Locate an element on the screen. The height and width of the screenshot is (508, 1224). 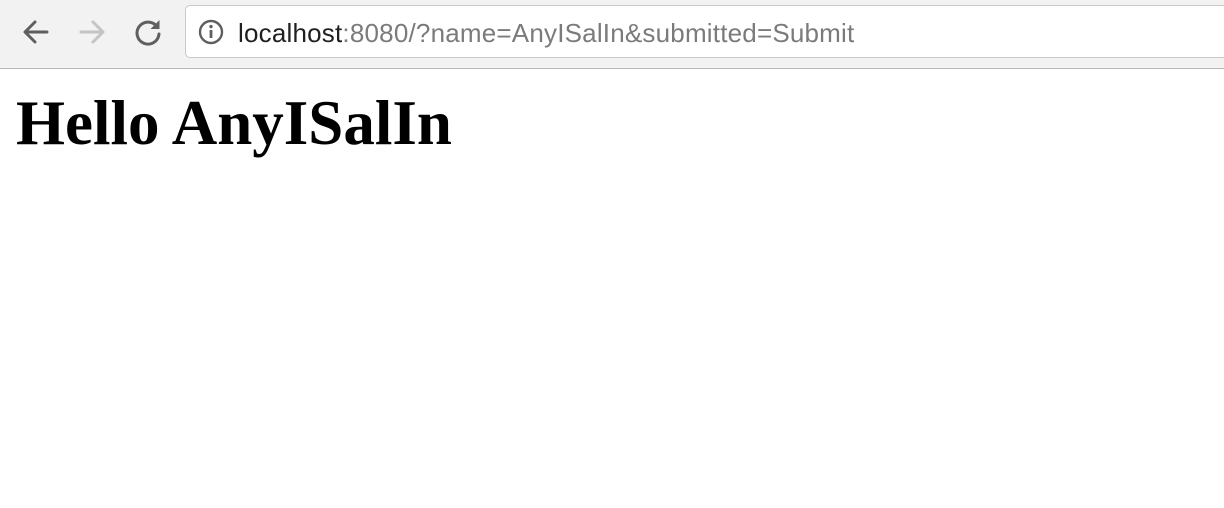
forward-button is located at coordinates (92, 32).